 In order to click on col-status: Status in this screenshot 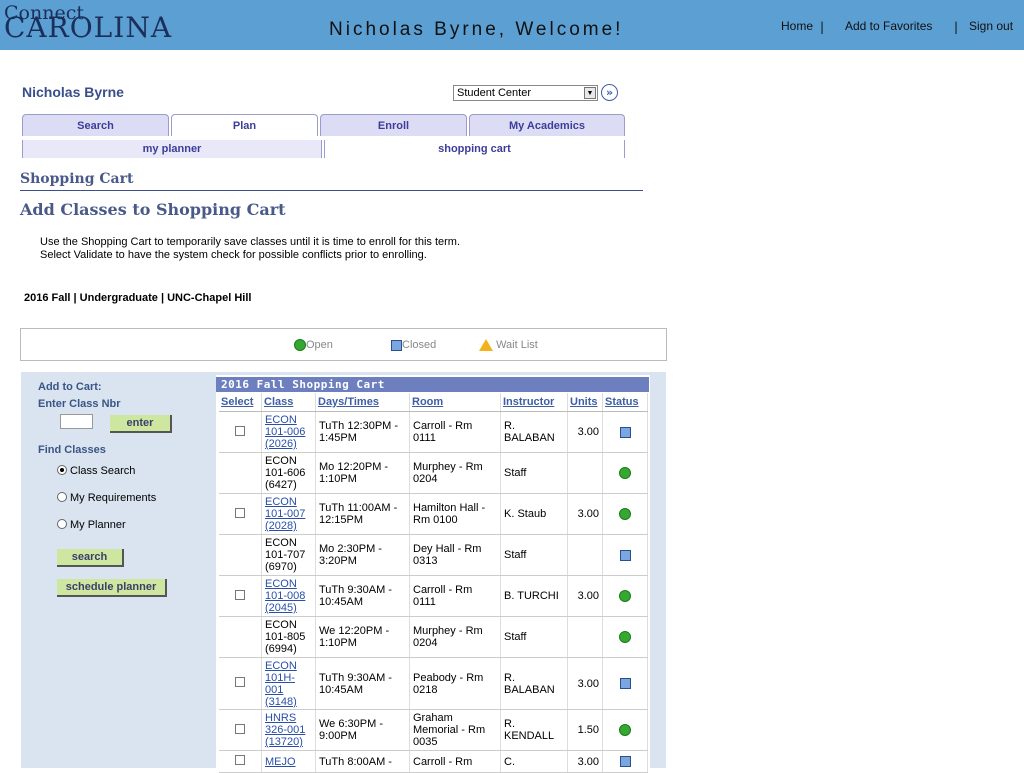, I will do `click(625, 402)`.